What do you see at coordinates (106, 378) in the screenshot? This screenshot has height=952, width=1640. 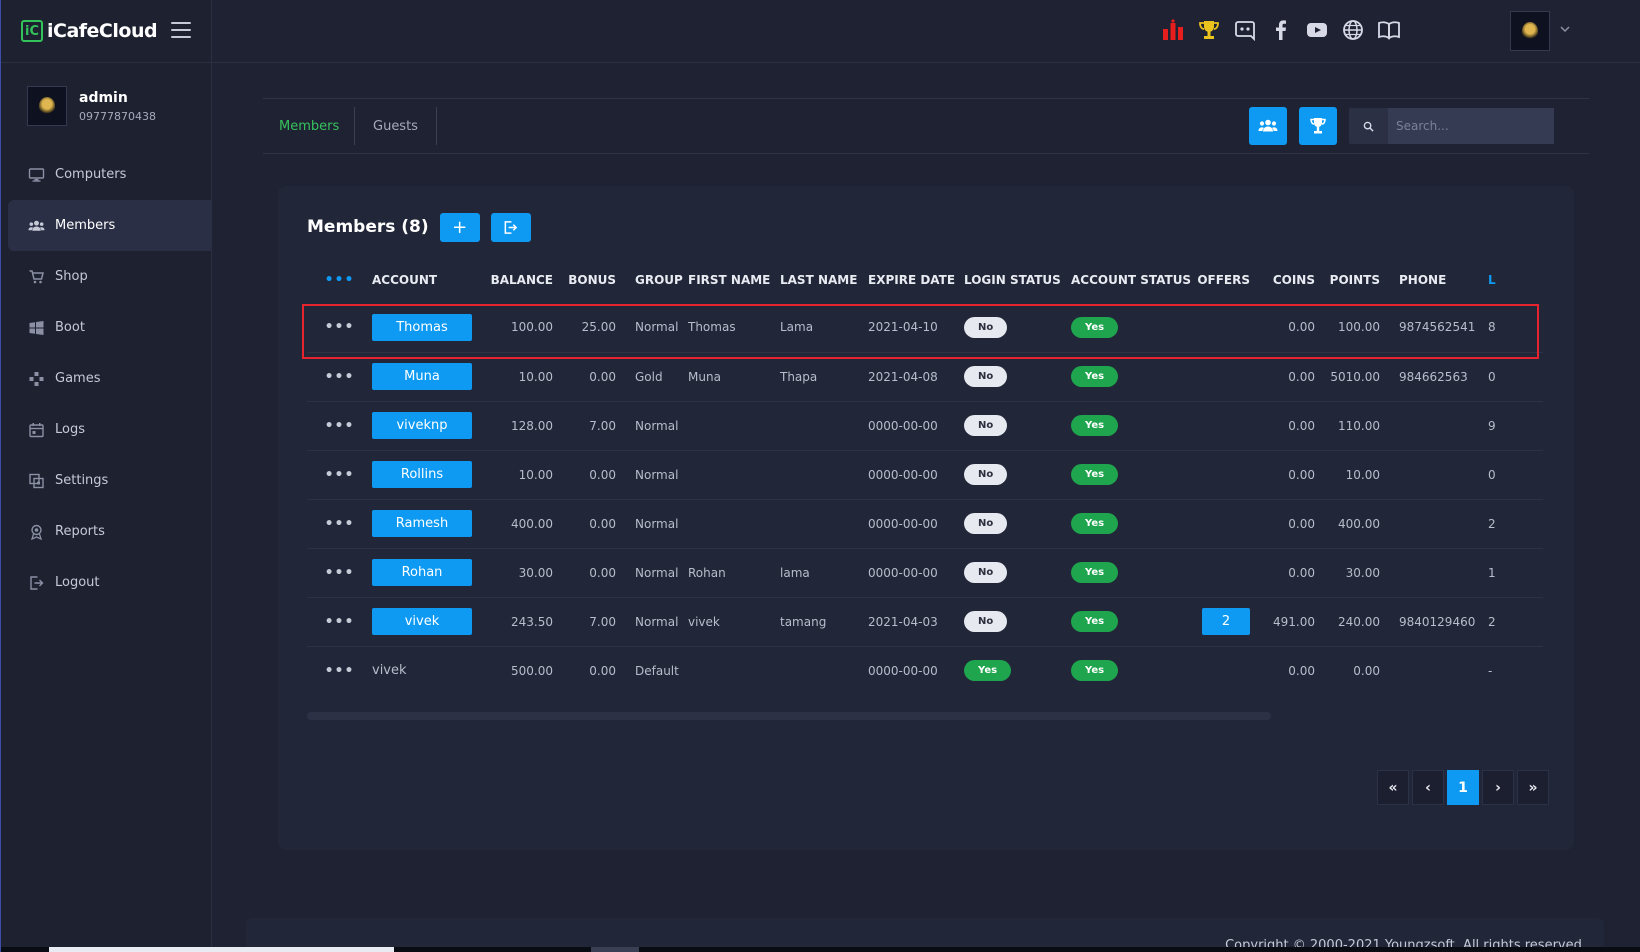 I see `sidebar-item-games: Games` at bounding box center [106, 378].